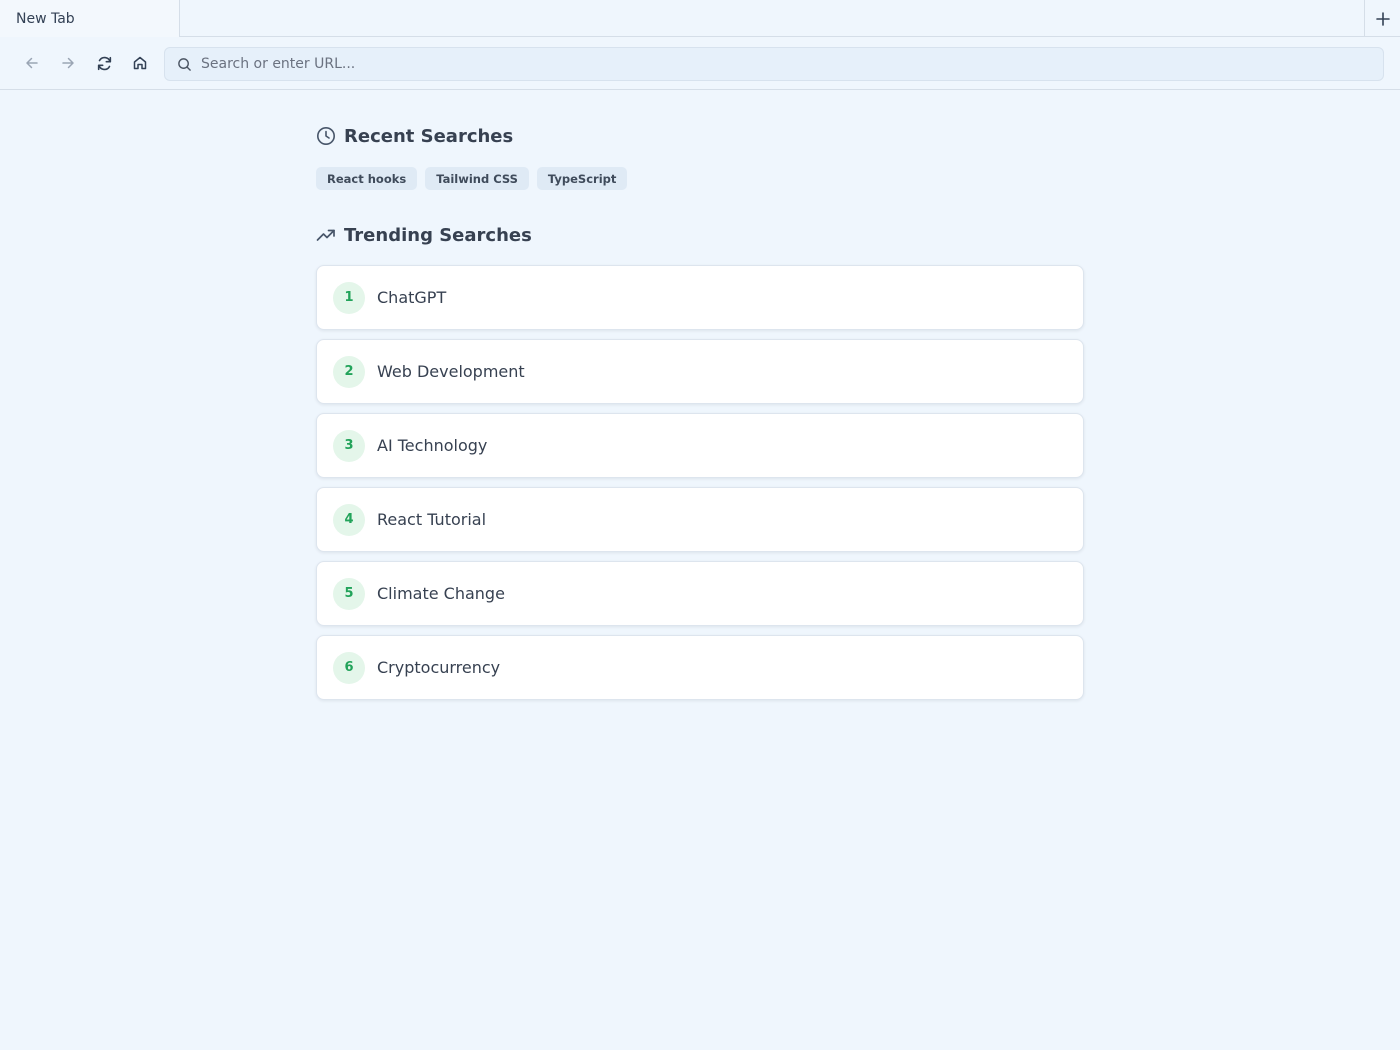 Image resolution: width=1400 pixels, height=1050 pixels. What do you see at coordinates (429, 136) in the screenshot?
I see `recent-searches-title: Recent Searches` at bounding box center [429, 136].